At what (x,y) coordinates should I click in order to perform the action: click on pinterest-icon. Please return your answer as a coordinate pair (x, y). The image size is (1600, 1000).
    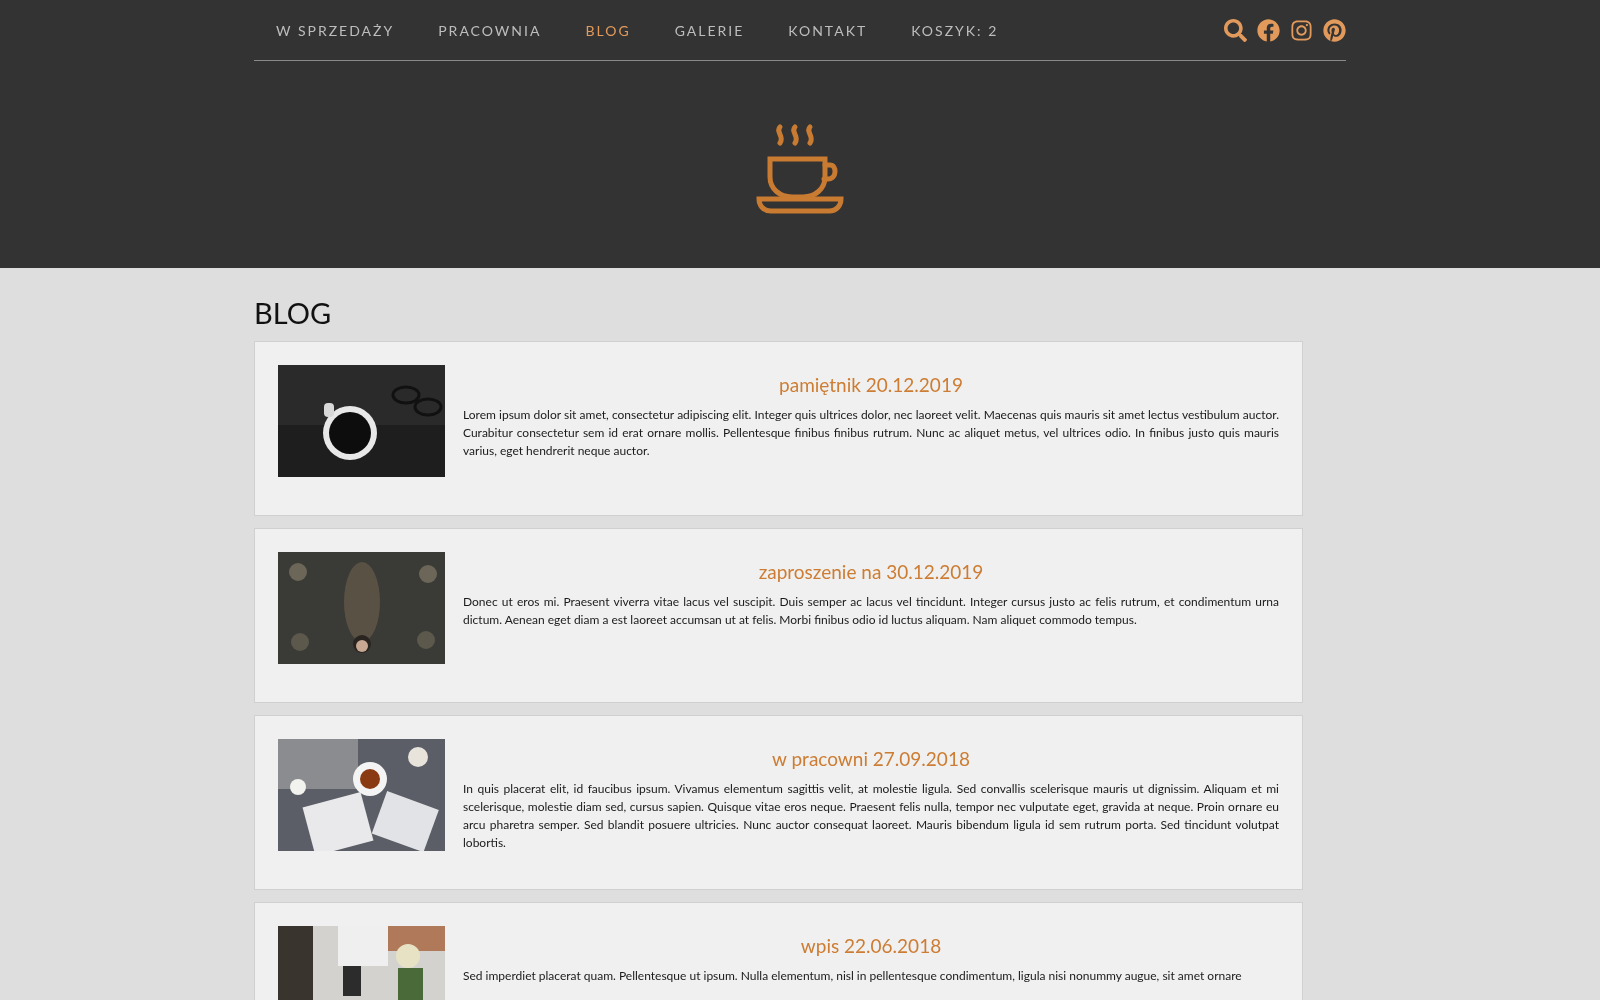
    Looking at the image, I should click on (1334, 30).